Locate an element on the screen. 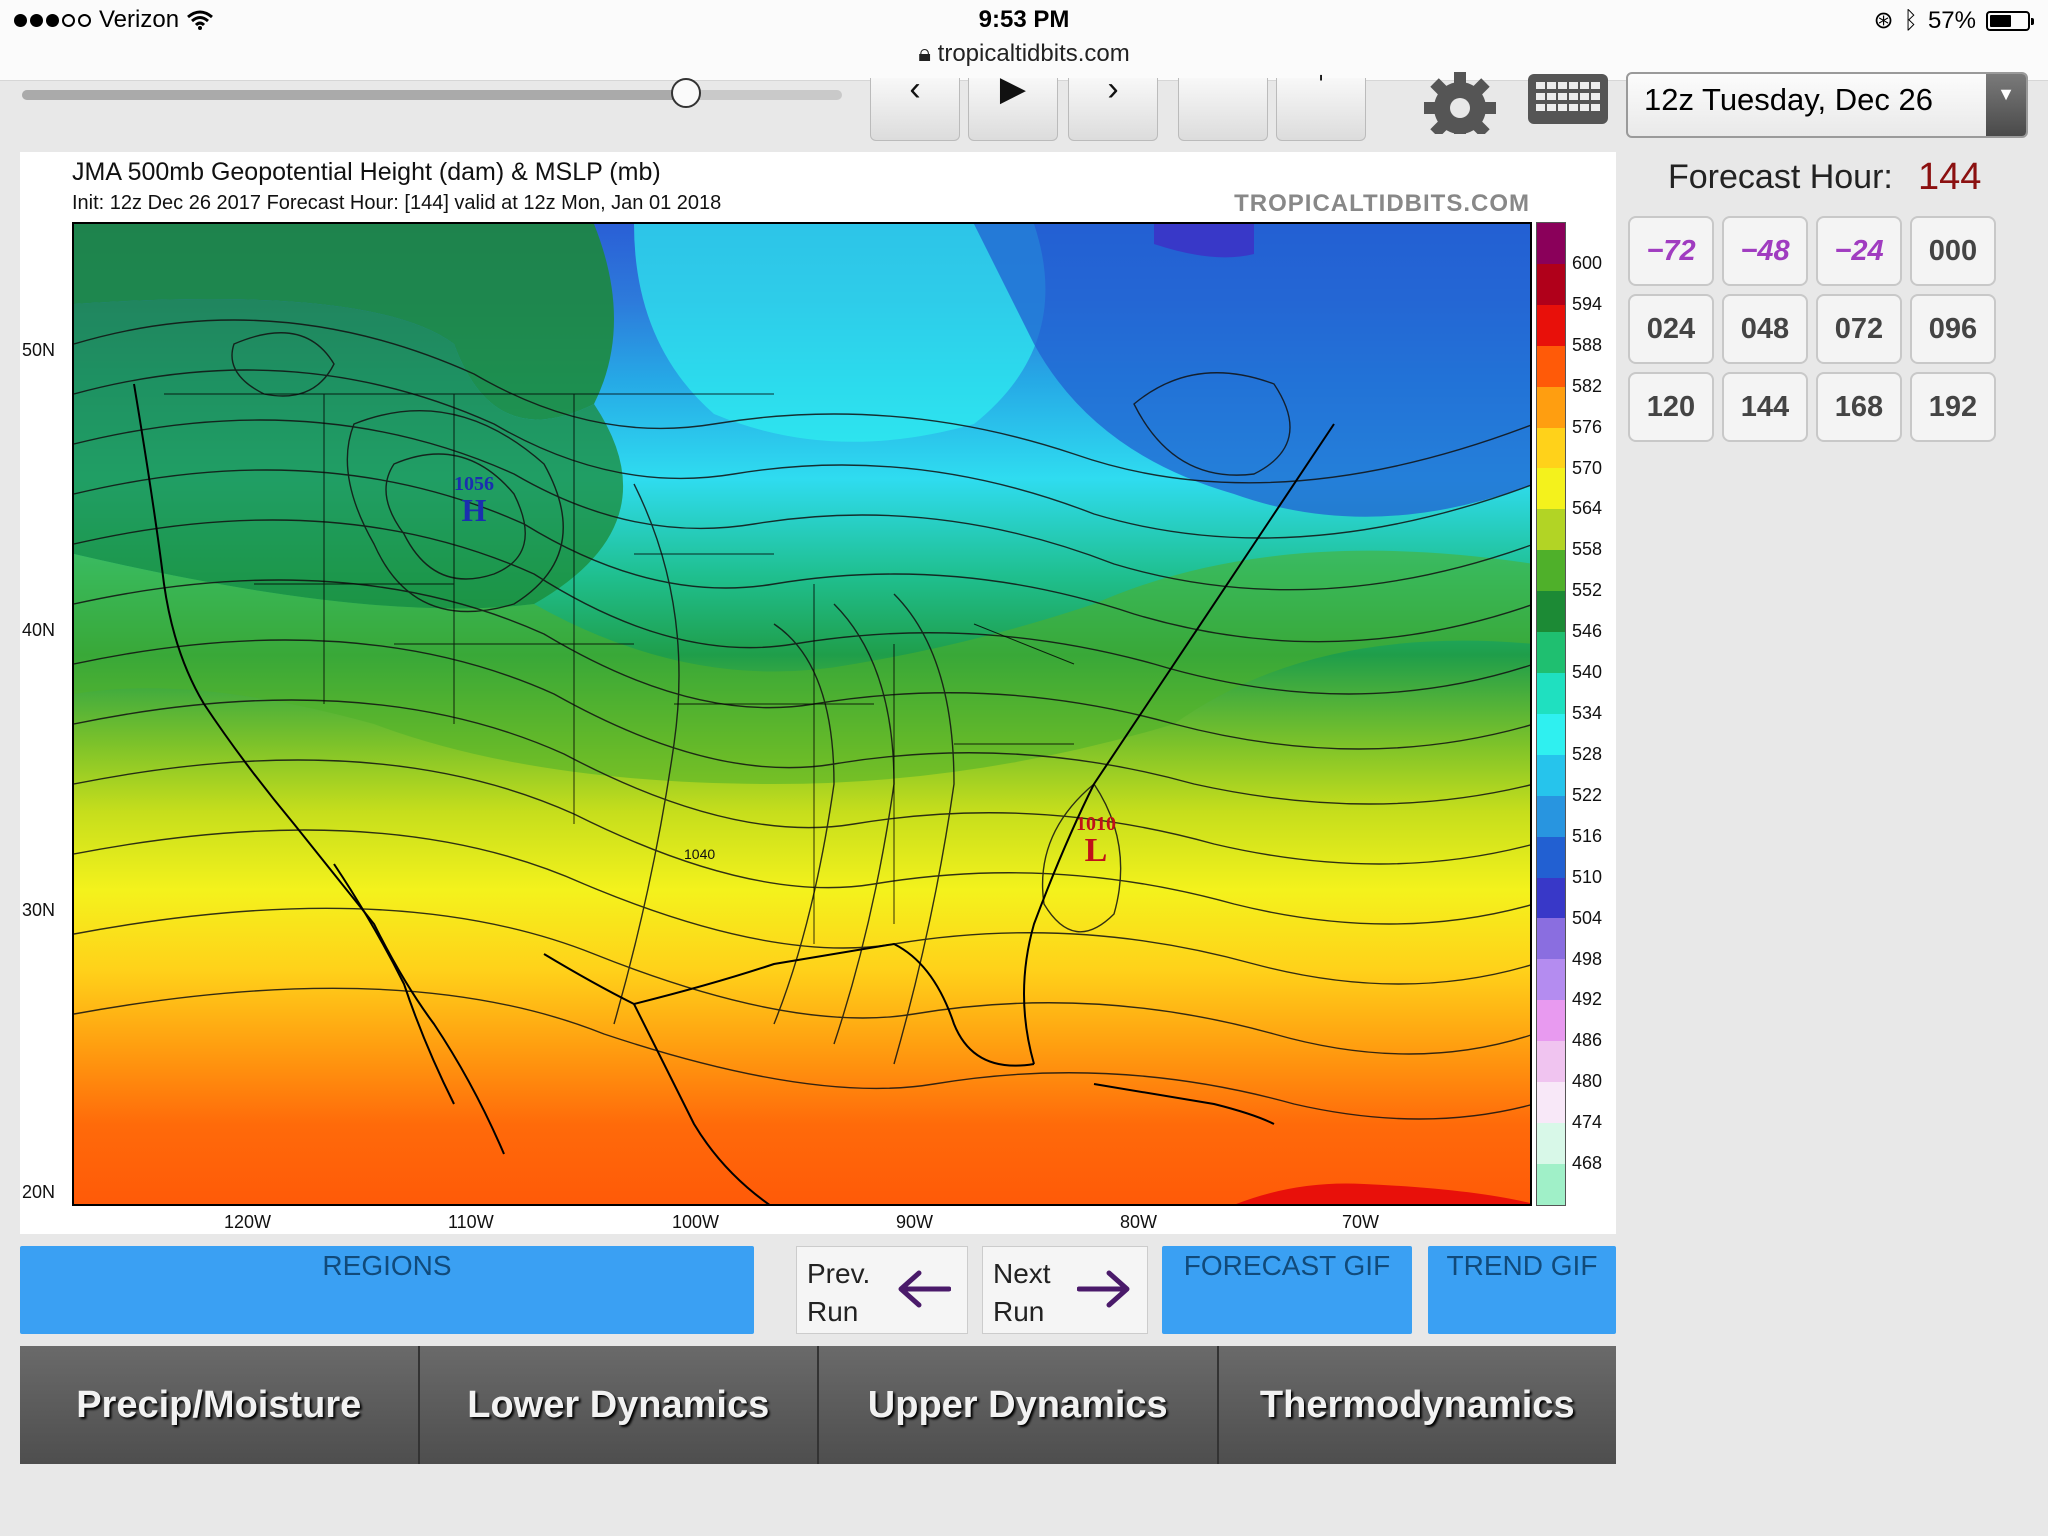 The width and height of the screenshot is (2048, 1536). play-button: ▶ is located at coordinates (1013, 105).